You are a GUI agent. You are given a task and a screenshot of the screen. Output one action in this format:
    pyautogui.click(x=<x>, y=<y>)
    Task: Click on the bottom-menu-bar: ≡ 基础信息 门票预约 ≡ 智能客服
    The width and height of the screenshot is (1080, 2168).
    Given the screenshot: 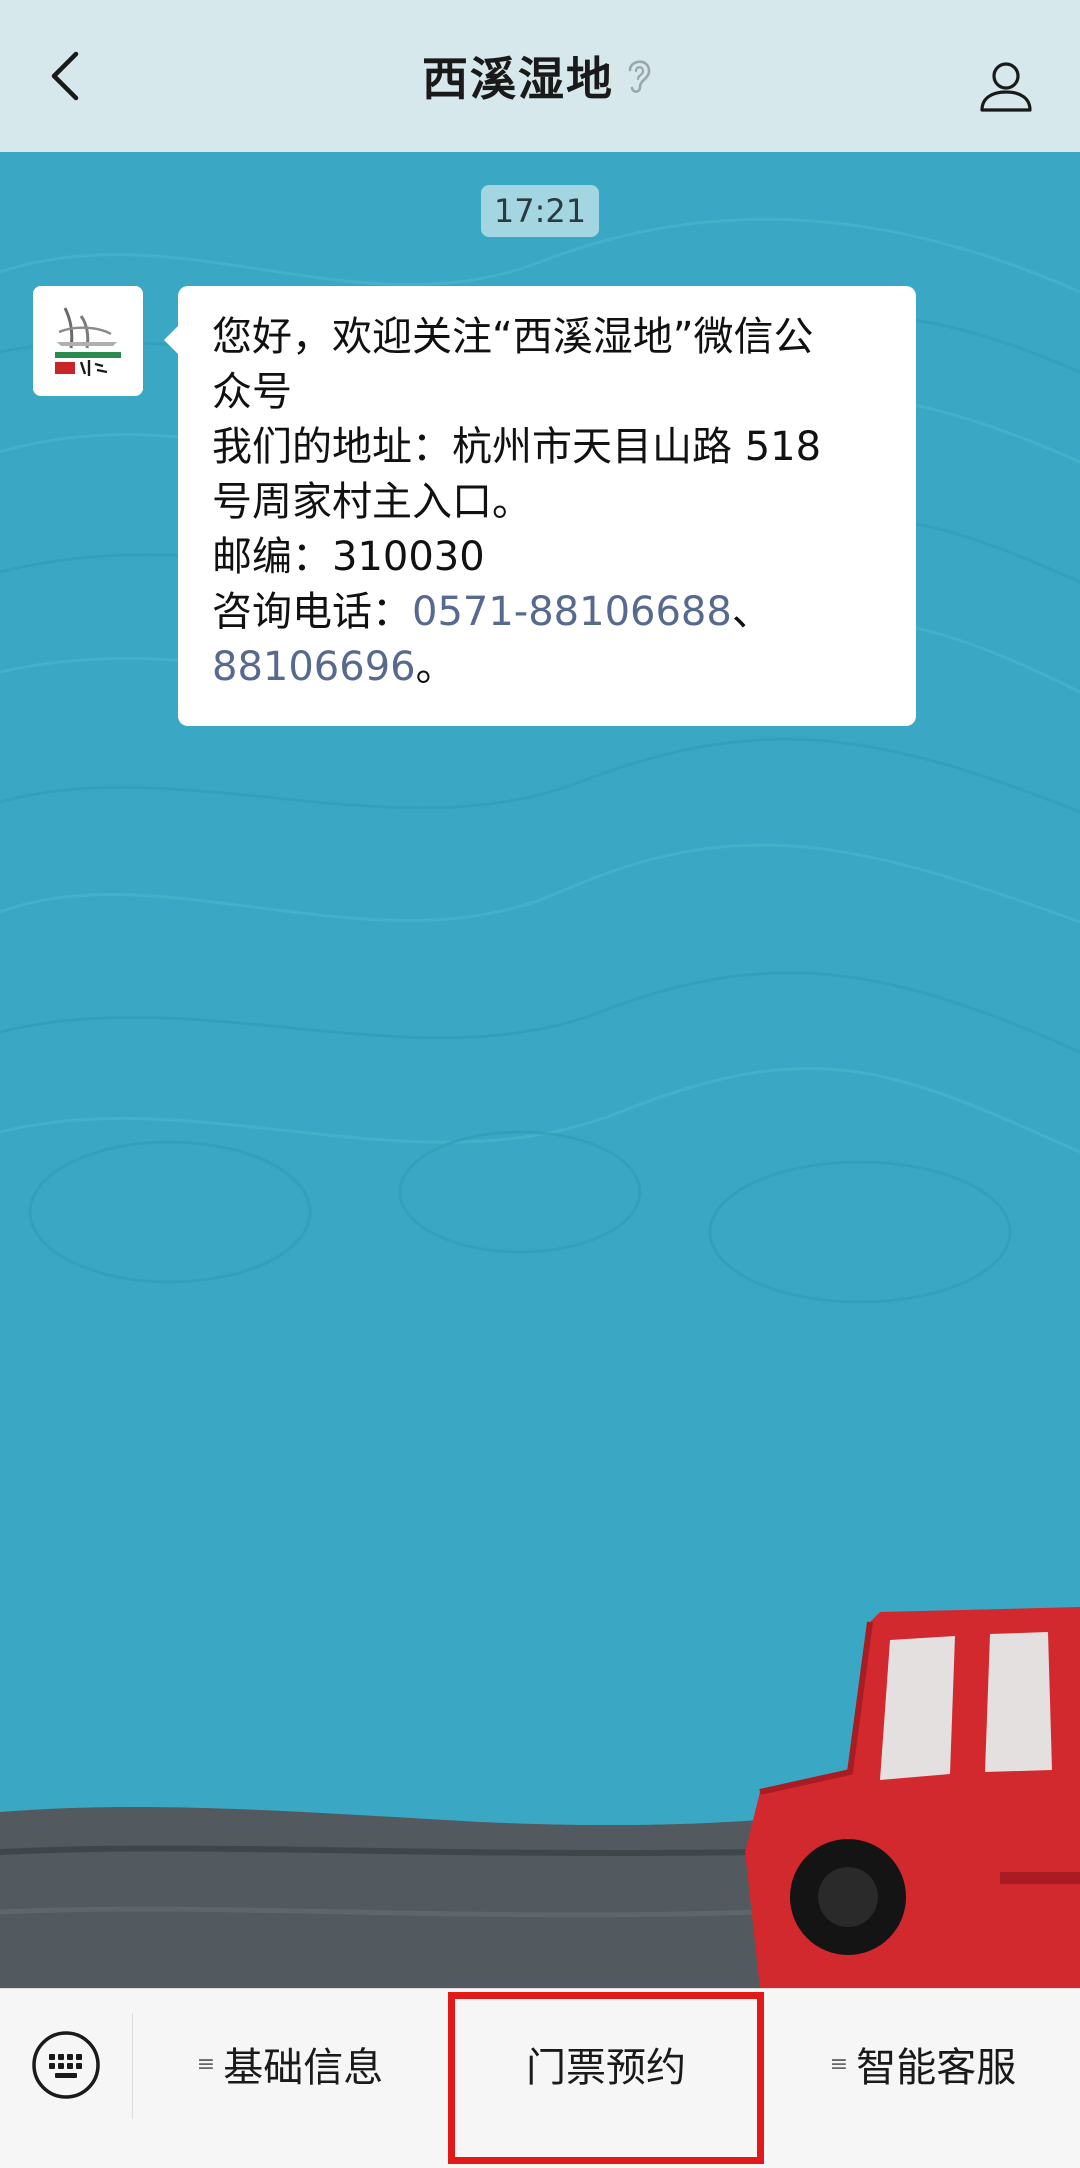 What is the action you would take?
    pyautogui.click(x=540, y=2078)
    